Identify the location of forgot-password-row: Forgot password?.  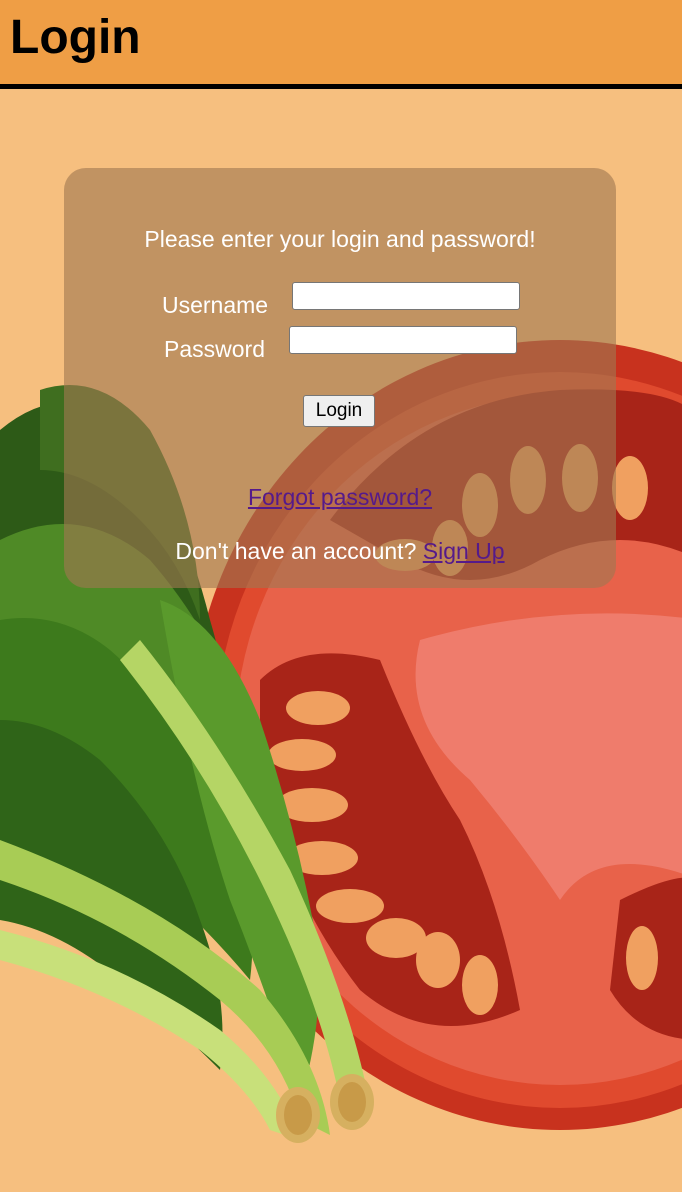
(340, 497).